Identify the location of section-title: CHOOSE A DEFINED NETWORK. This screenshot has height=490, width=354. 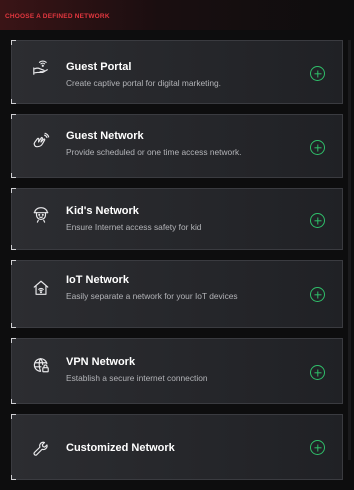
(57, 16).